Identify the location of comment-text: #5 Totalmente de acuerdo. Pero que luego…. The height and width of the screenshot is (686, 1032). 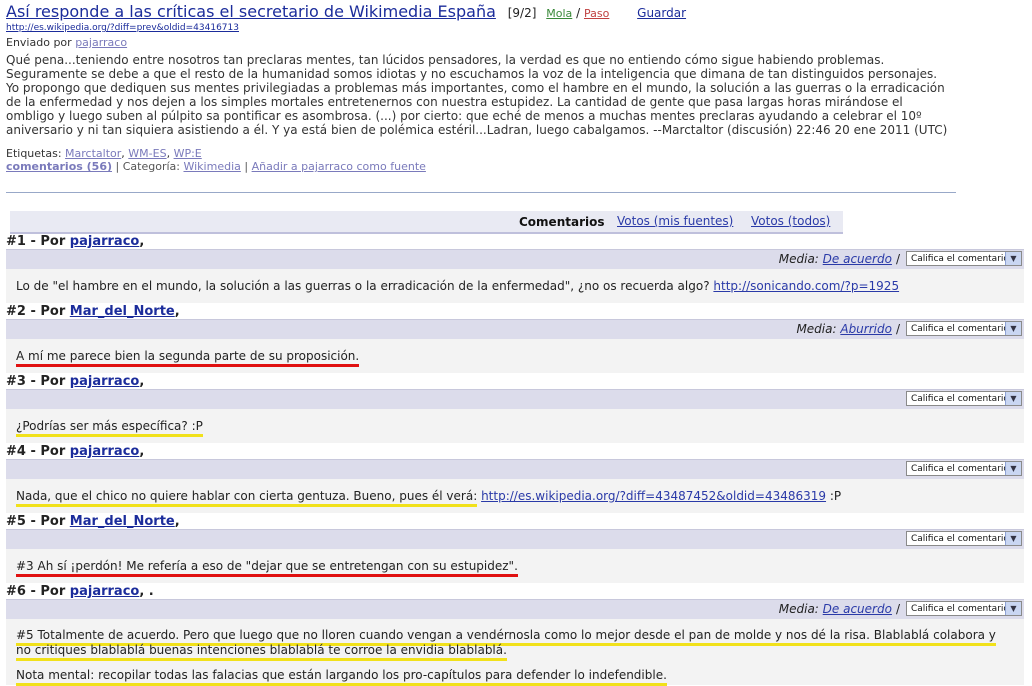
(506, 644).